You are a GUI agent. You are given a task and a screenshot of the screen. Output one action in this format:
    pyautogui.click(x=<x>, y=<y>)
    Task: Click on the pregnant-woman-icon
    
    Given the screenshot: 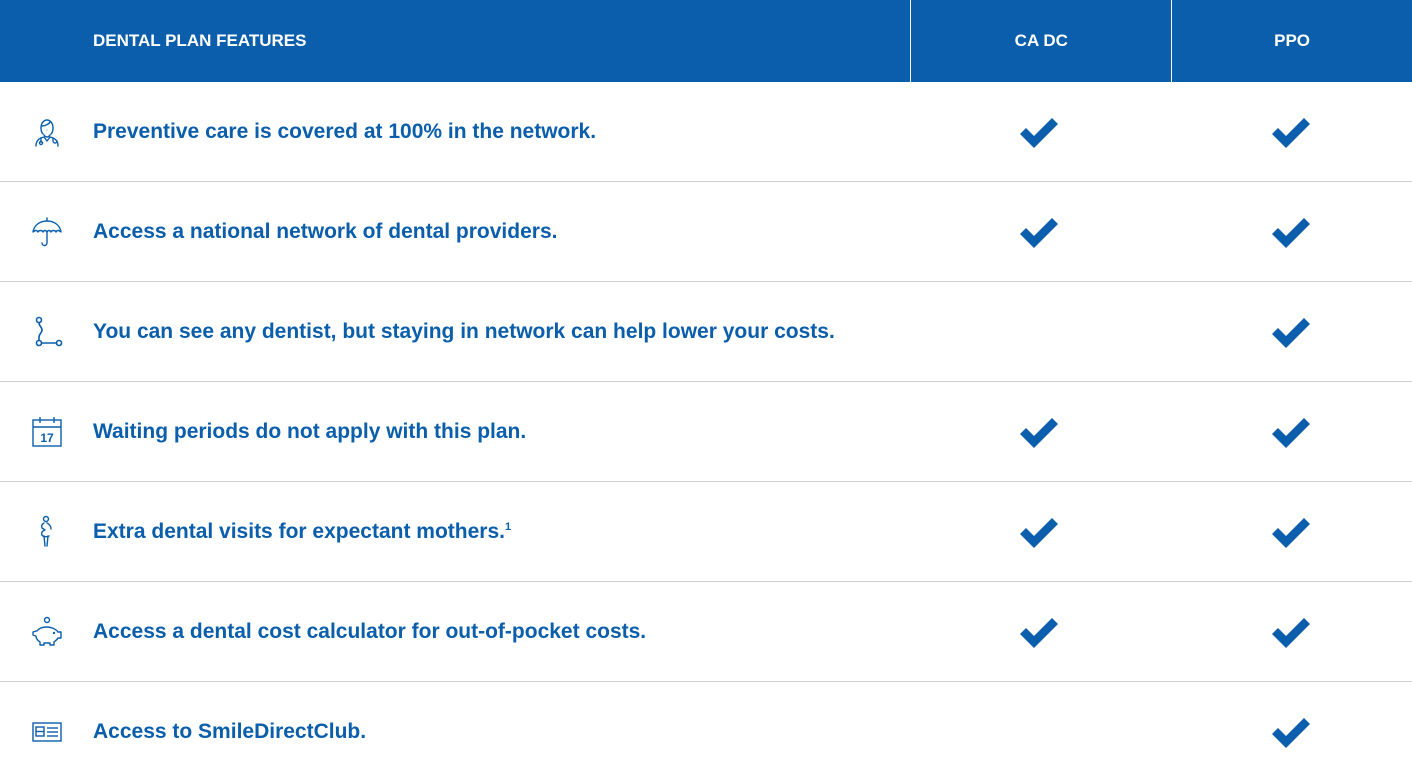 What is the action you would take?
    pyautogui.click(x=46, y=532)
    